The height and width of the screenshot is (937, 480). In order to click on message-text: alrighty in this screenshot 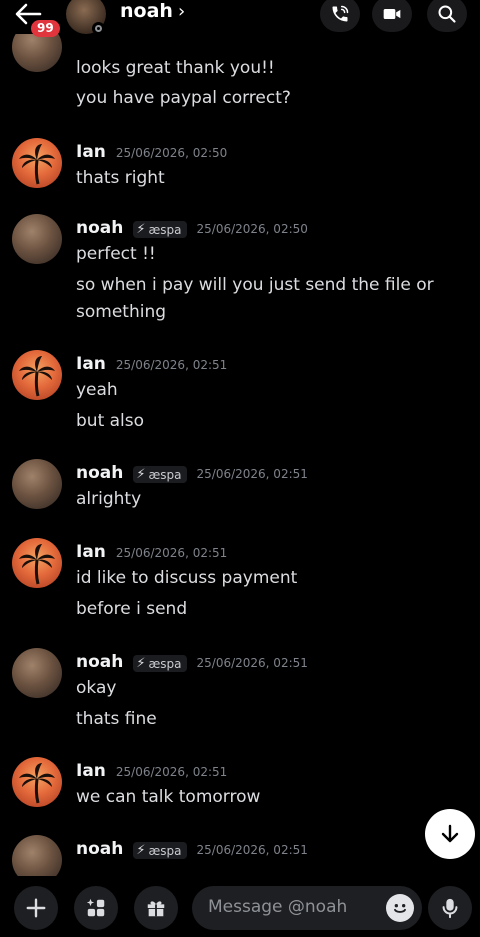, I will do `click(109, 499)`.